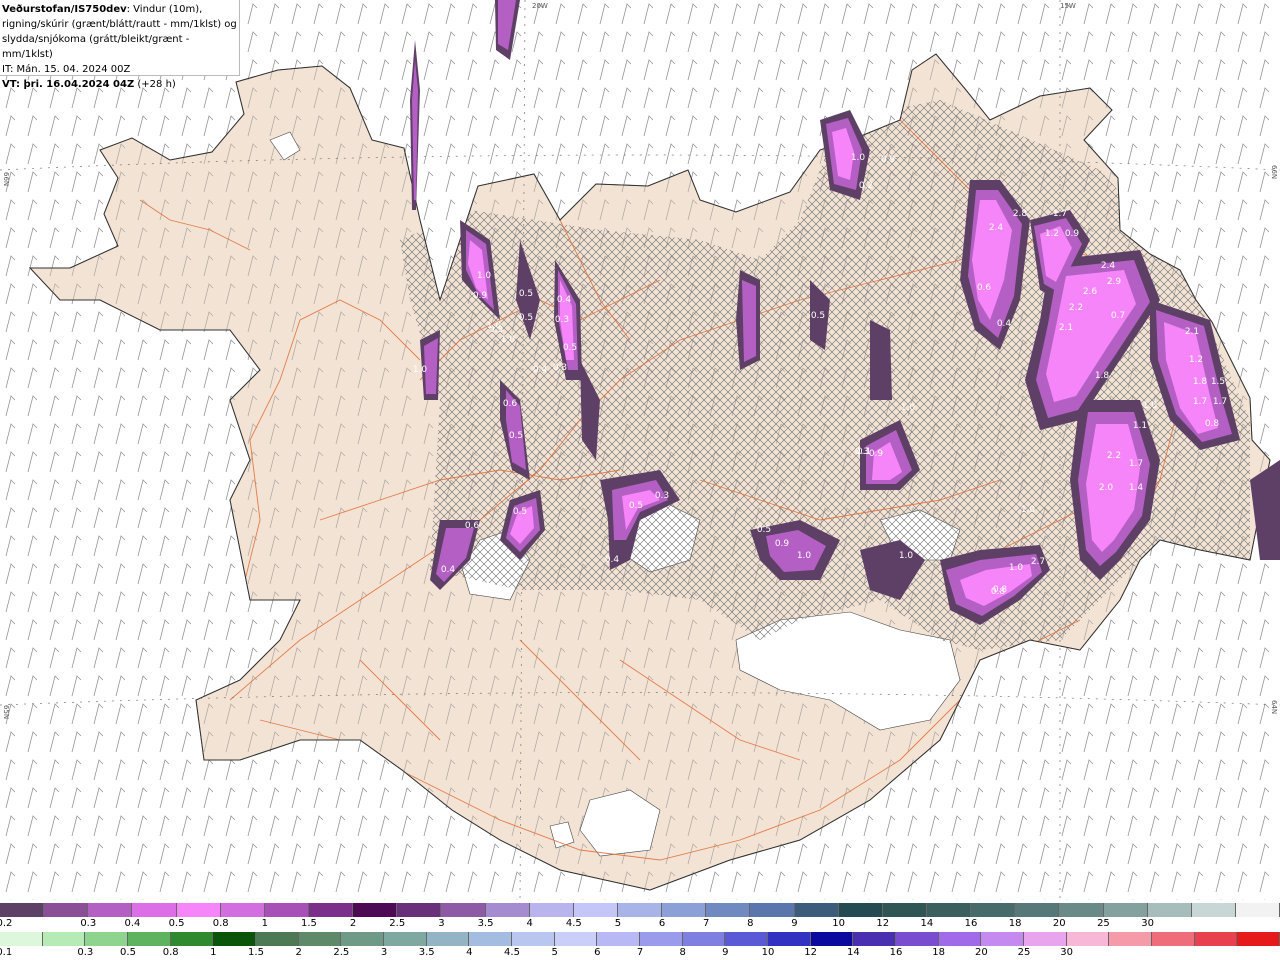 Image resolution: width=1280 pixels, height=960 pixels. I want to click on forecast-offset: (+28 h), so click(155, 84).